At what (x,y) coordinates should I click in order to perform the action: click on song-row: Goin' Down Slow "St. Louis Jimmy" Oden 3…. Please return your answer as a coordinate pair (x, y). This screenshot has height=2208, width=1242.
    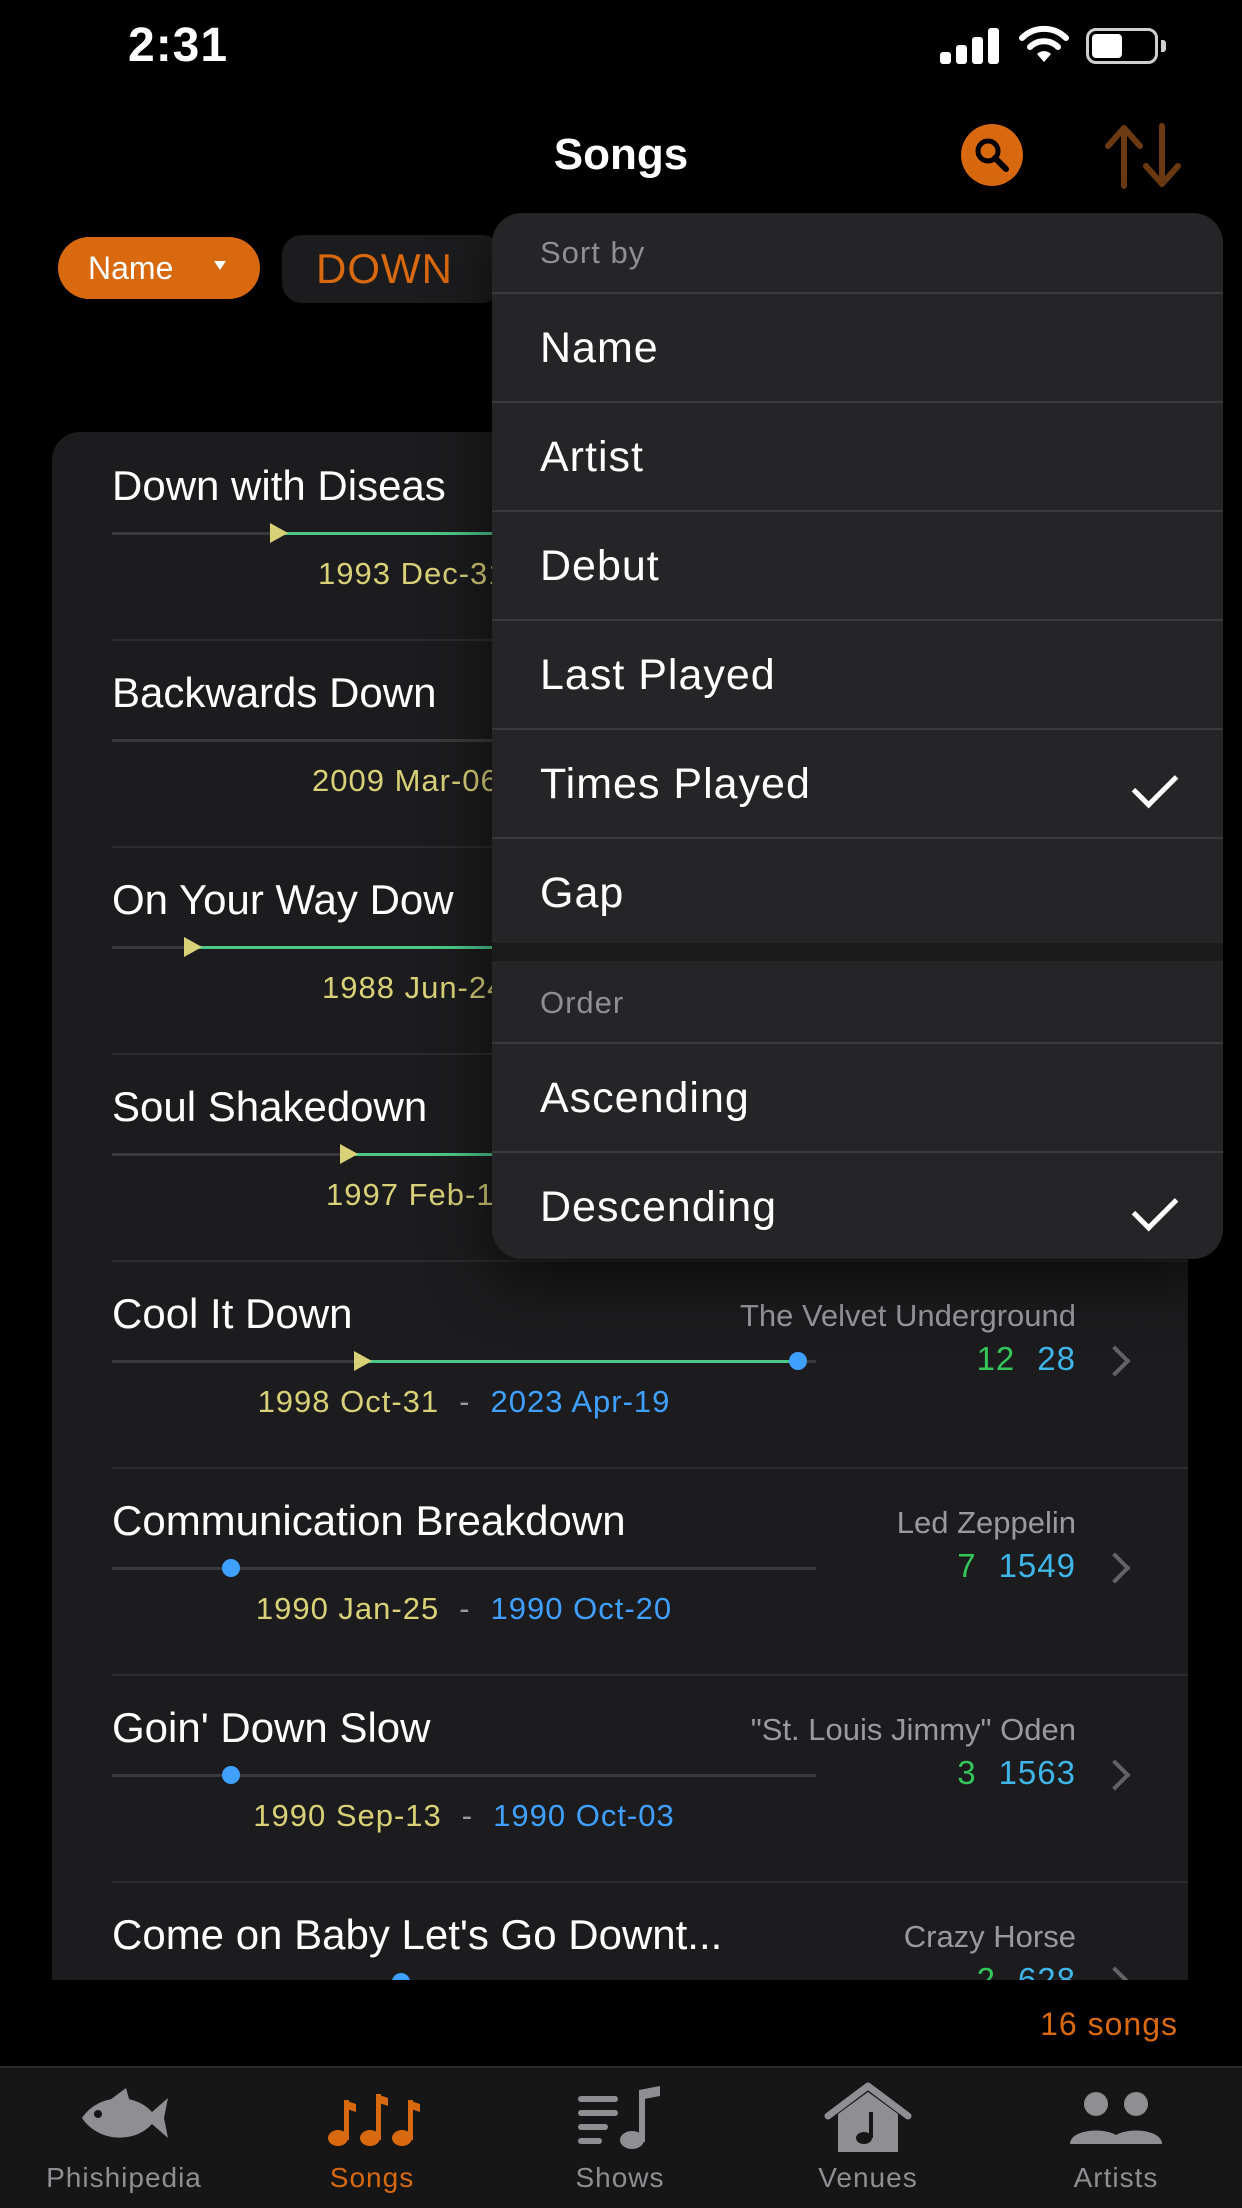
    Looking at the image, I should click on (620, 1777).